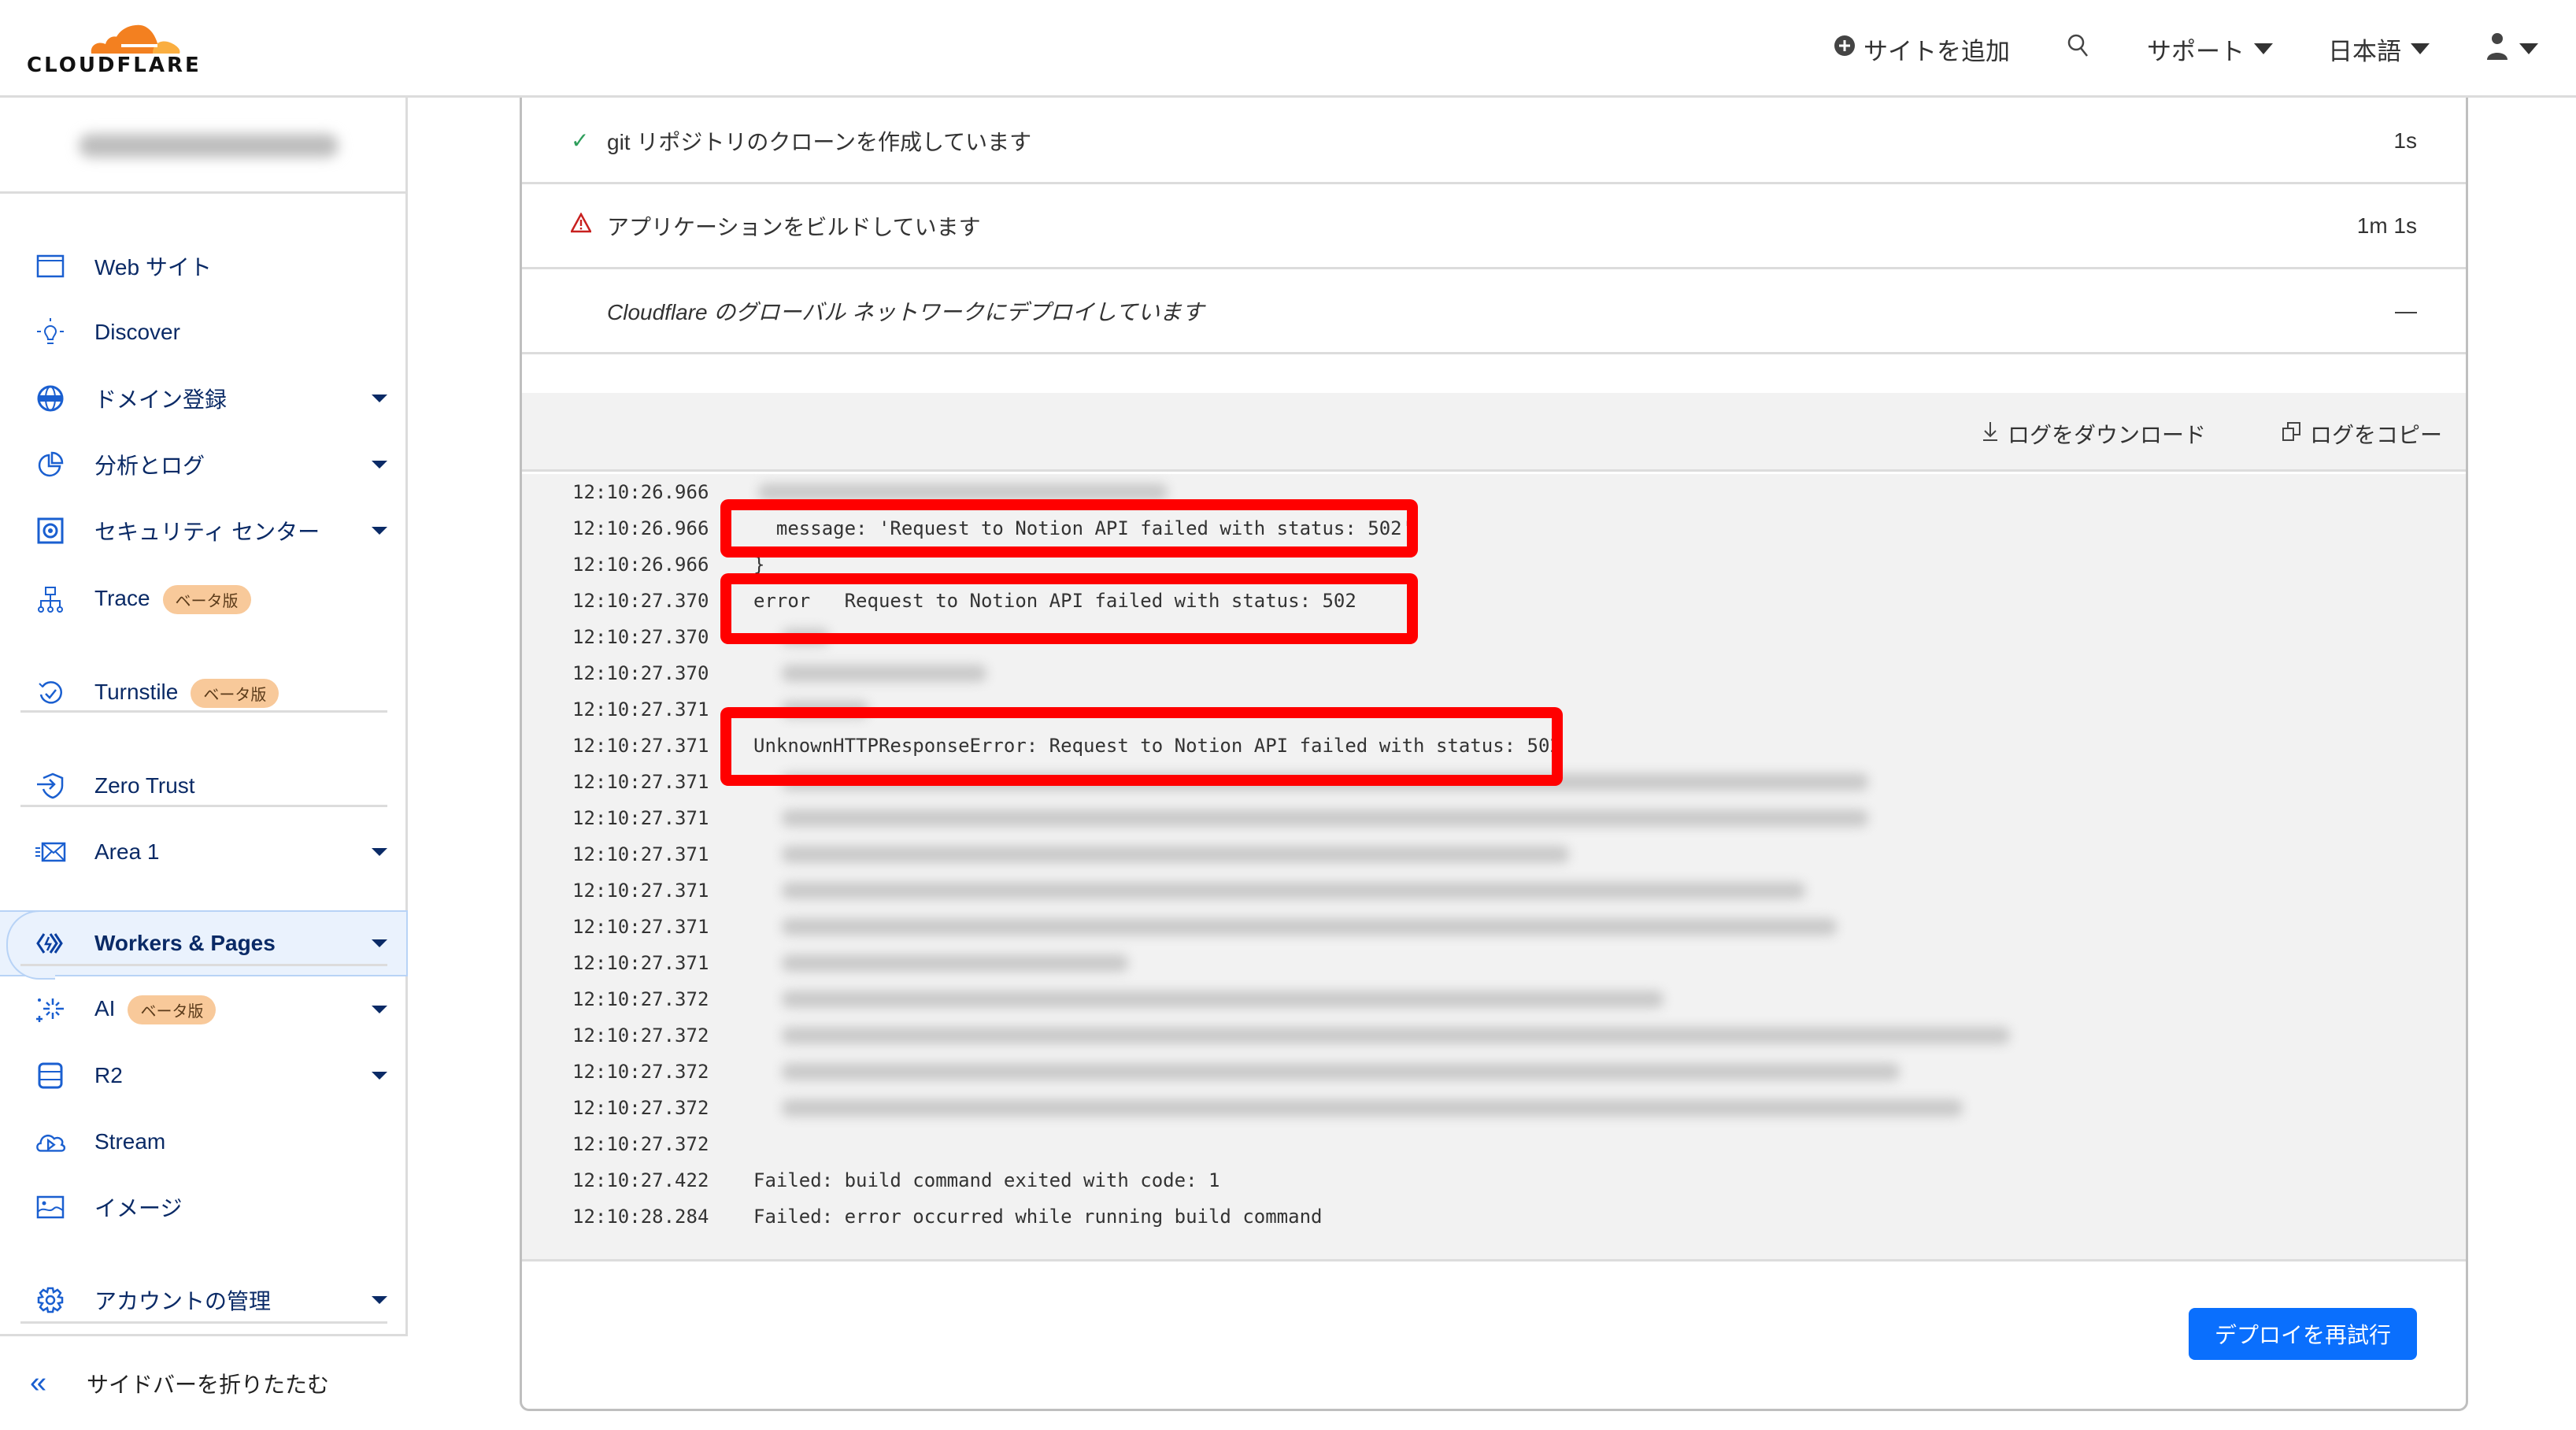 This screenshot has height=1430, width=2576. Describe the element at coordinates (204, 1076) in the screenshot. I see `sidebar-item-r2: R2` at that location.